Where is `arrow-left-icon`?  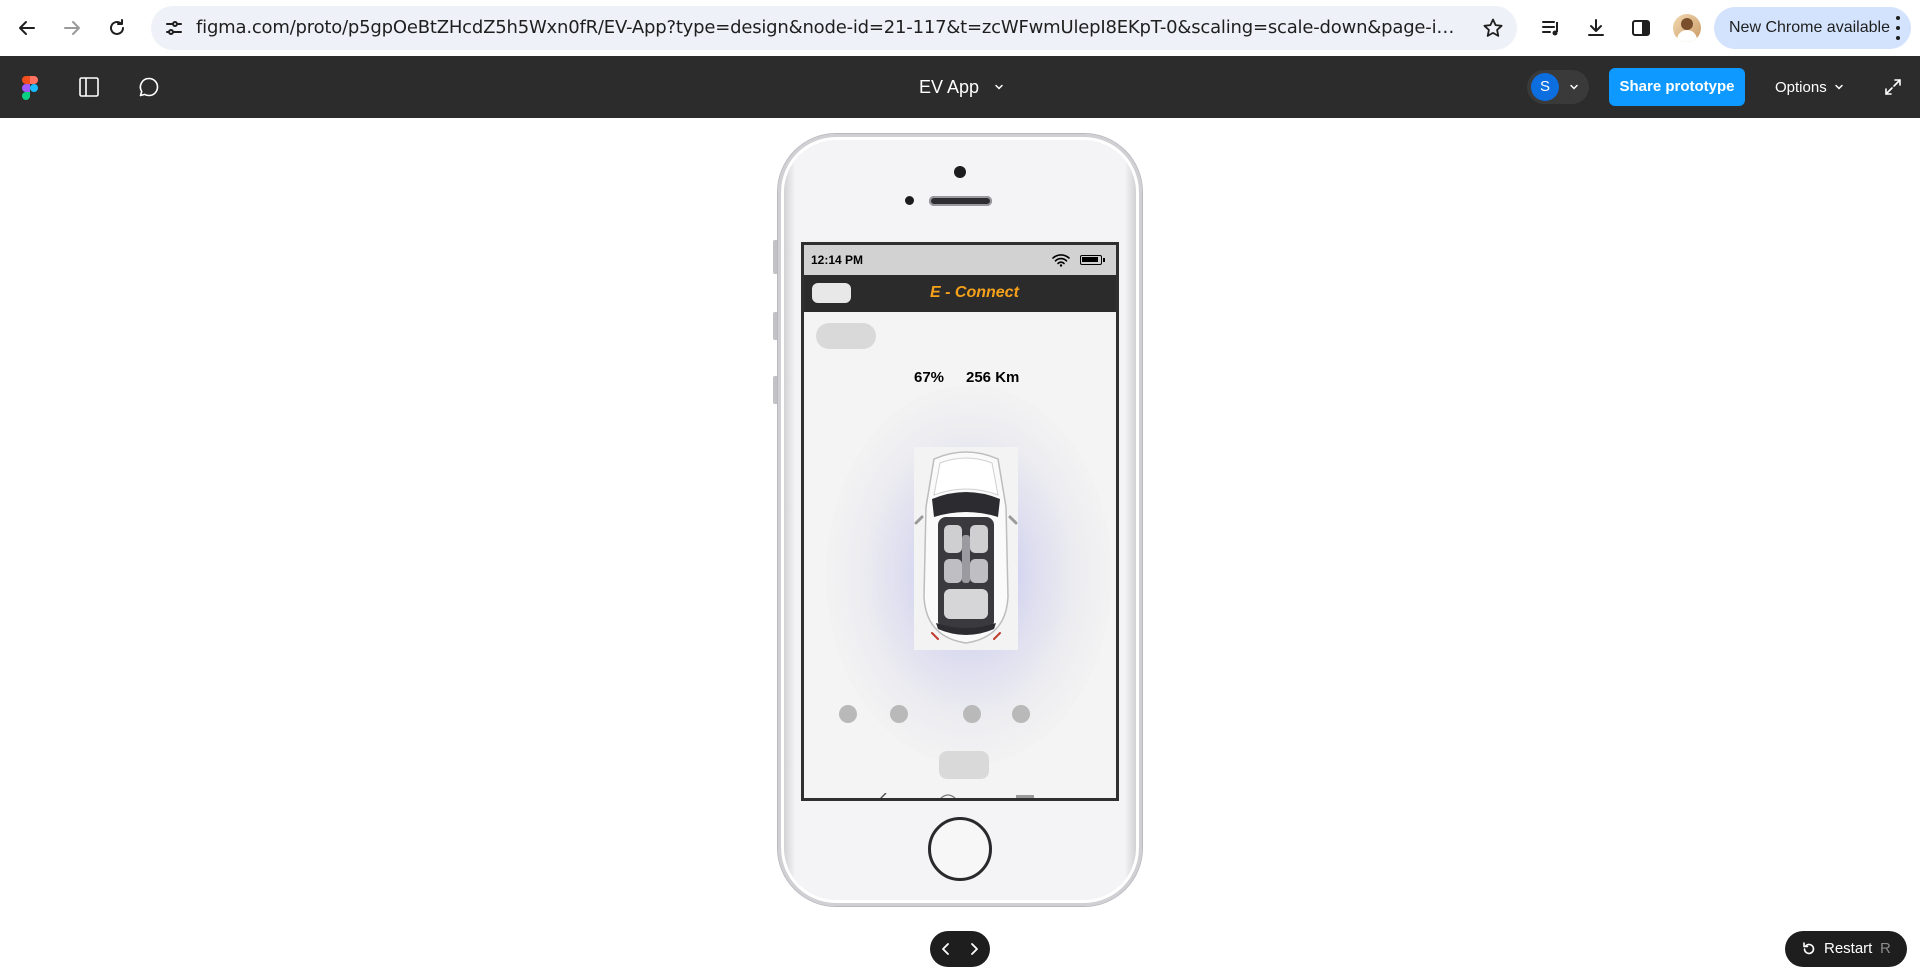
arrow-left-icon is located at coordinates (27, 28).